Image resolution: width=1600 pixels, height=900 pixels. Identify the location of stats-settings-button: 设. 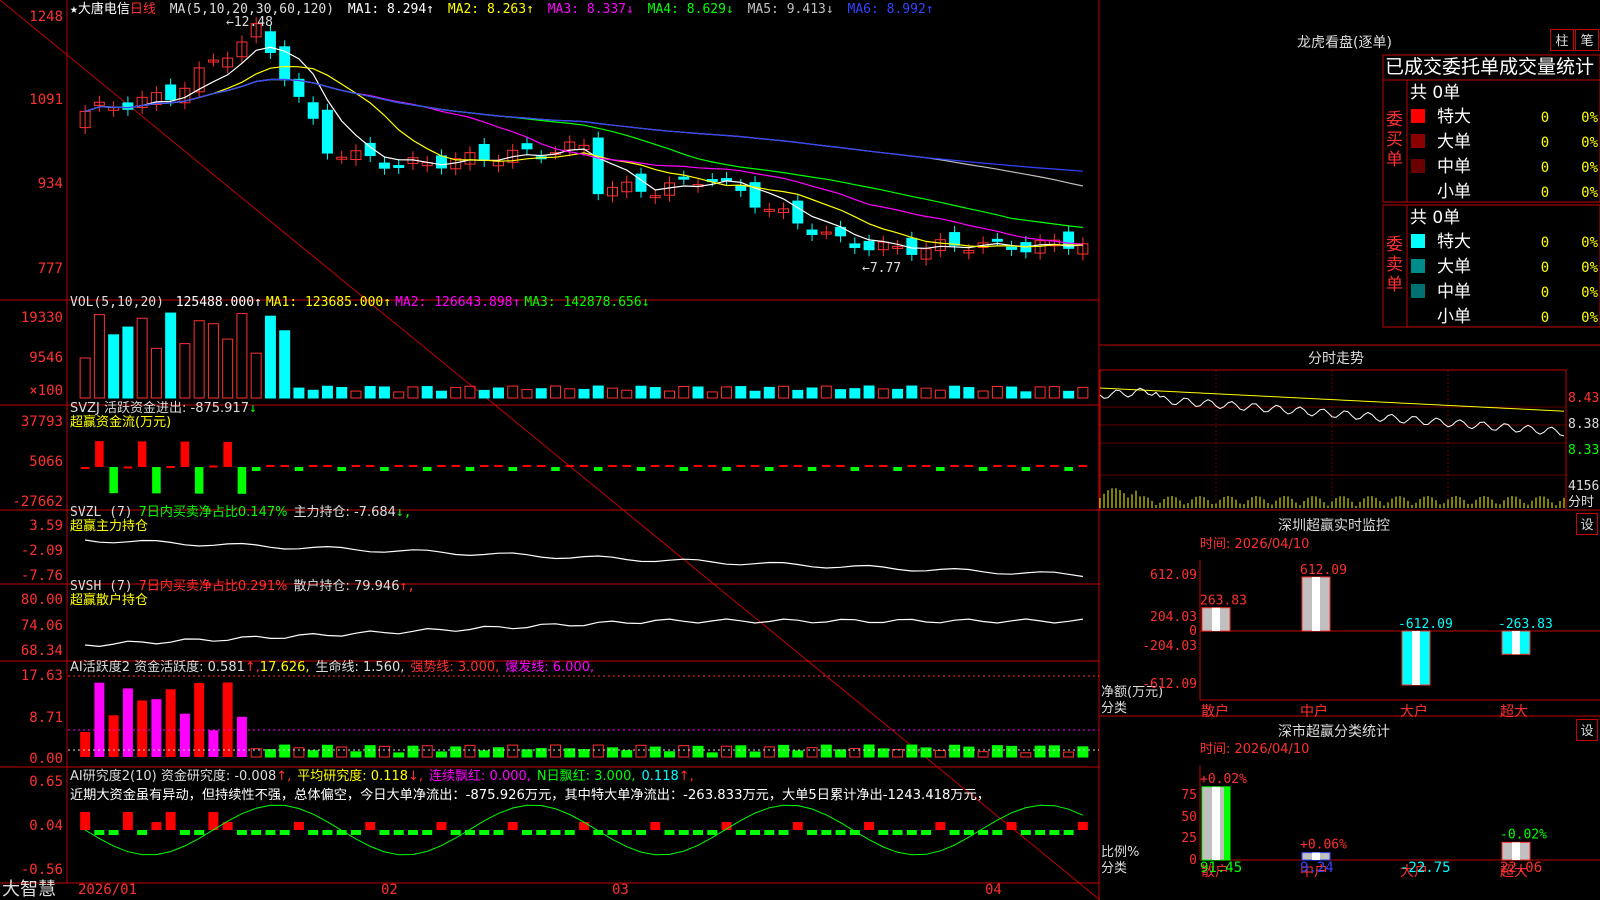
(1587, 730).